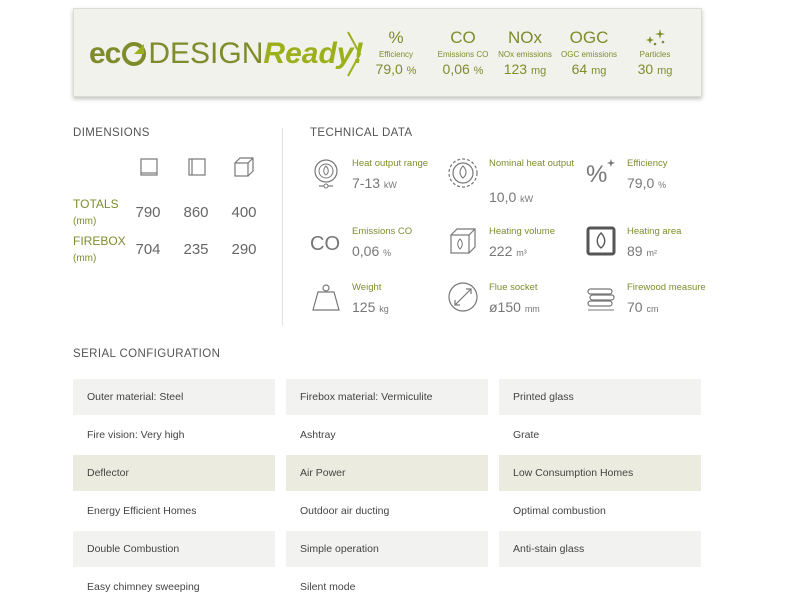 The width and height of the screenshot is (800, 600). I want to click on width-icon, so click(149, 167).